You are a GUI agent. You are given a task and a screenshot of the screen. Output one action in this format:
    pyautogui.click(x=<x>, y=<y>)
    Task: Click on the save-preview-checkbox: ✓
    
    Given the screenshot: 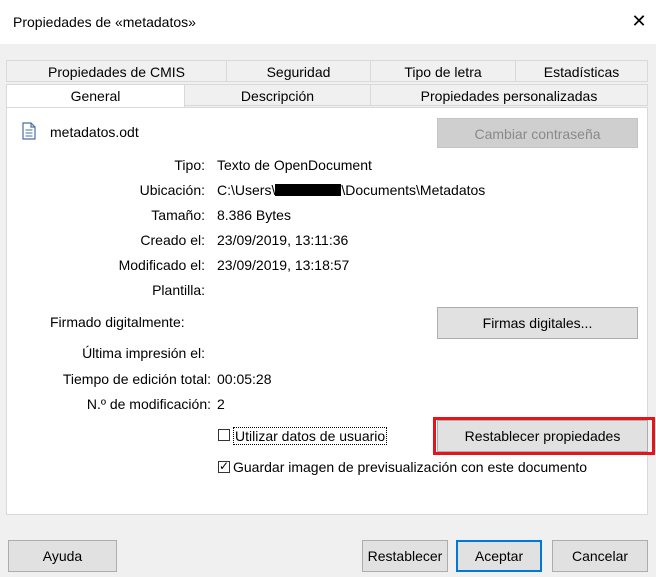 What is the action you would take?
    pyautogui.click(x=224, y=466)
    